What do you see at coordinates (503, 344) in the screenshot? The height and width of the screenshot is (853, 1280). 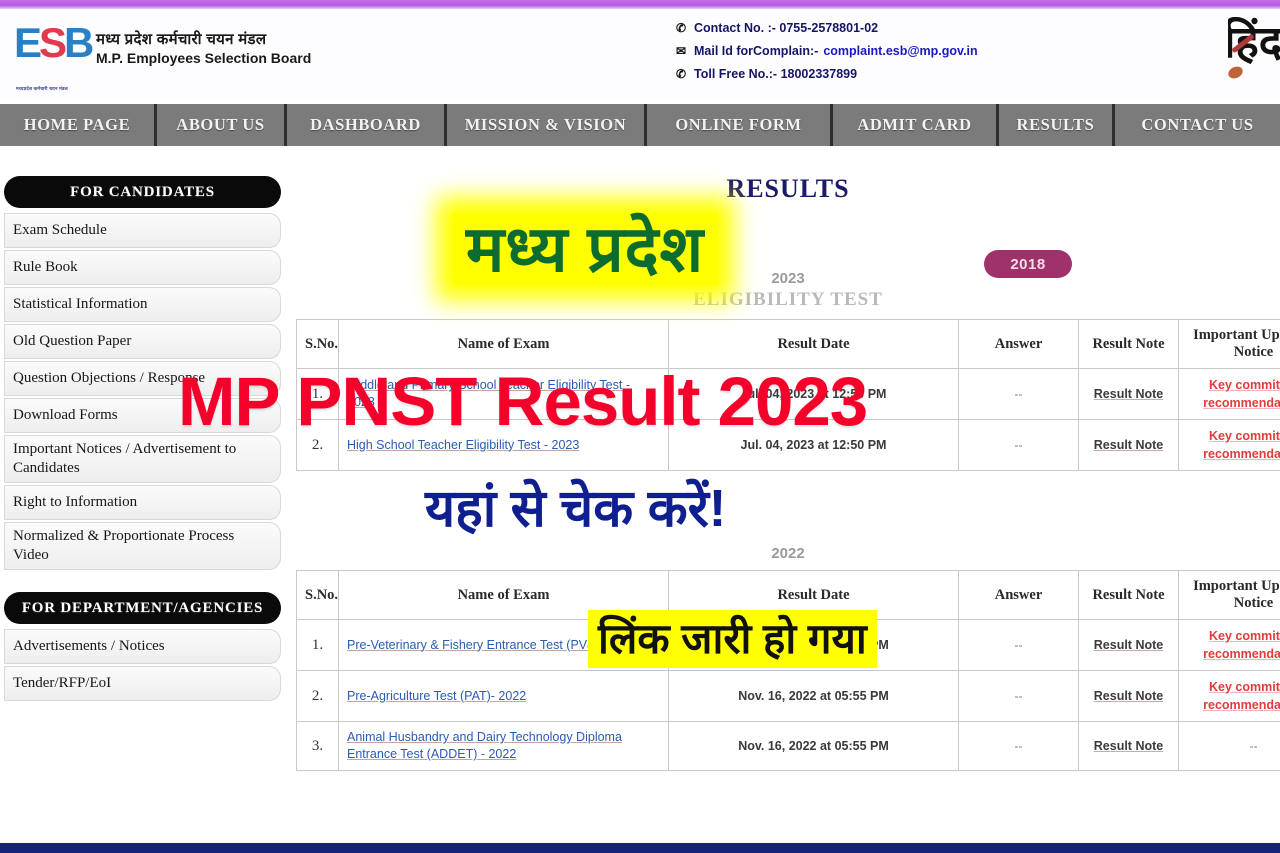 I see `th-name: Name of Exam` at bounding box center [503, 344].